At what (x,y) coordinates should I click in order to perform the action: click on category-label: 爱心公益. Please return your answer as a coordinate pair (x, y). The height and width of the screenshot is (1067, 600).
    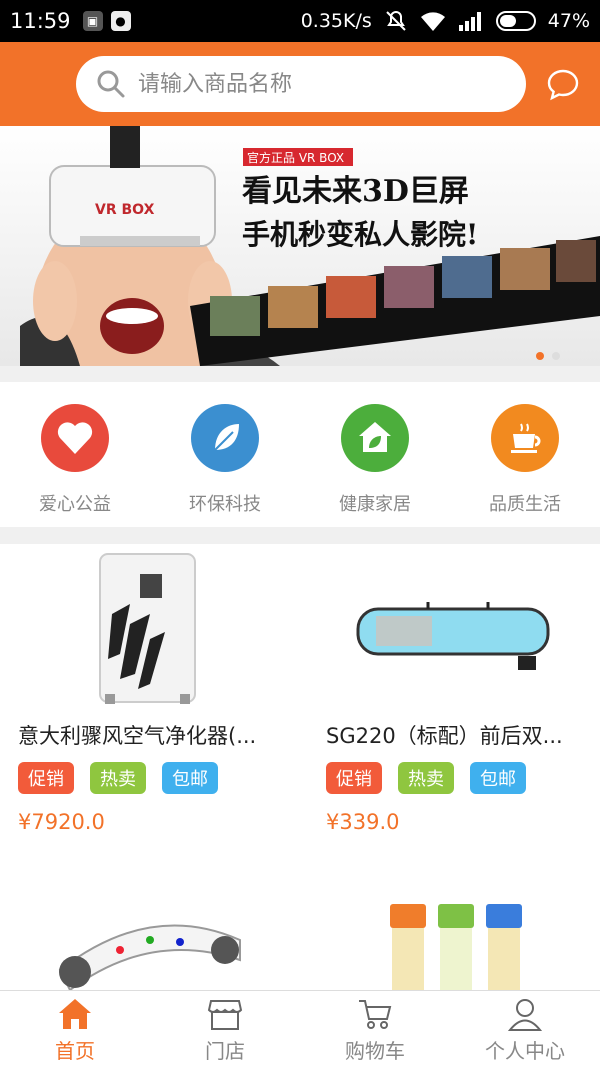
    Looking at the image, I should click on (75, 504).